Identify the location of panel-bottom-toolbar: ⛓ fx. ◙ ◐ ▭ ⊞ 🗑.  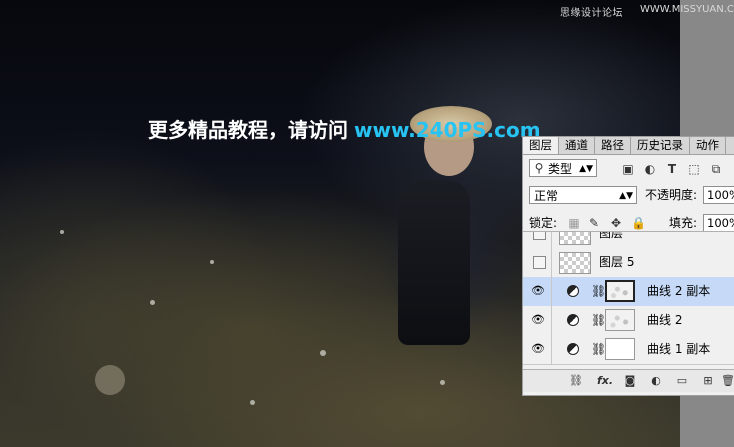
(628, 380).